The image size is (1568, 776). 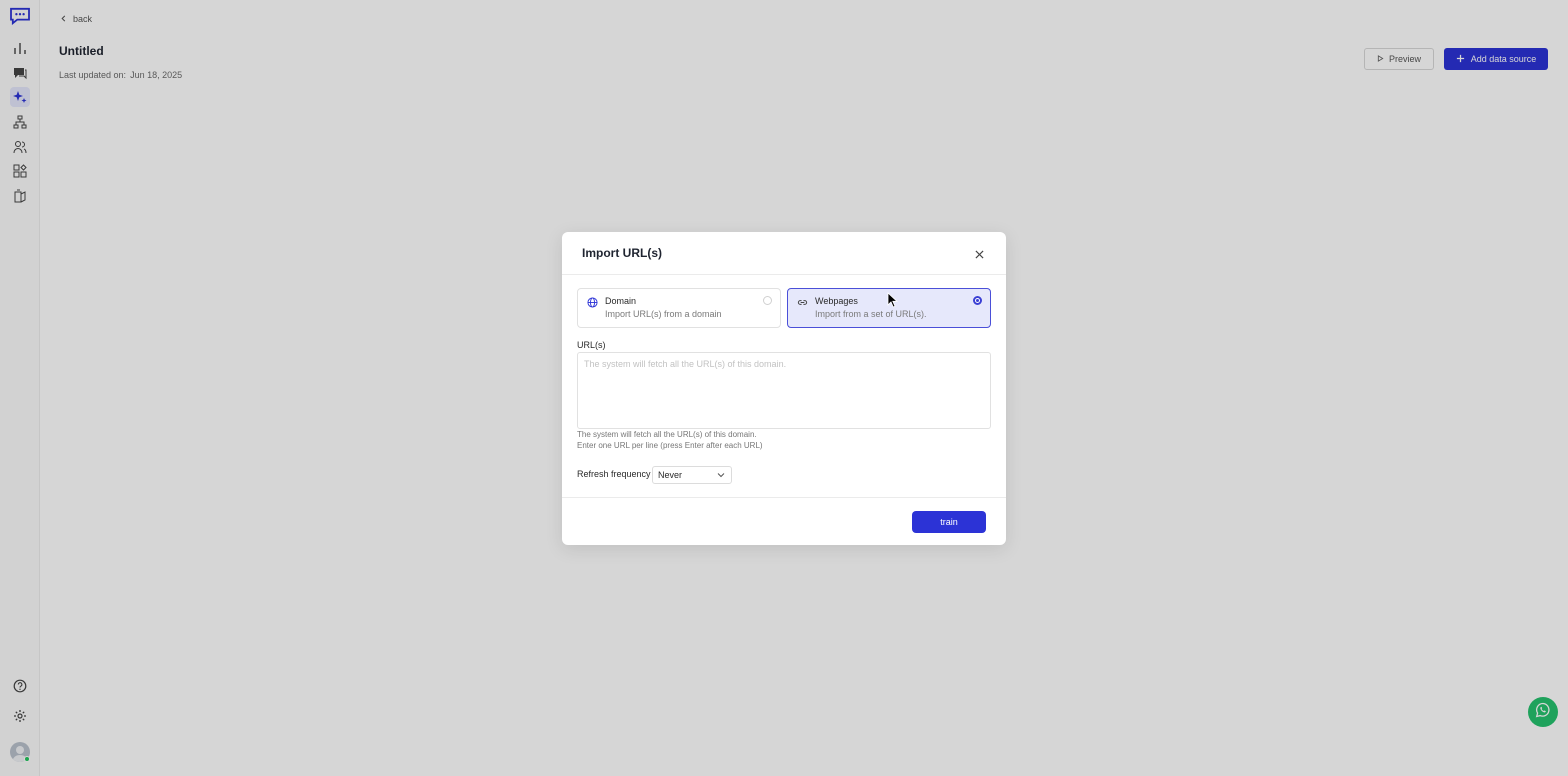 I want to click on close-icon, so click(x=979, y=254).